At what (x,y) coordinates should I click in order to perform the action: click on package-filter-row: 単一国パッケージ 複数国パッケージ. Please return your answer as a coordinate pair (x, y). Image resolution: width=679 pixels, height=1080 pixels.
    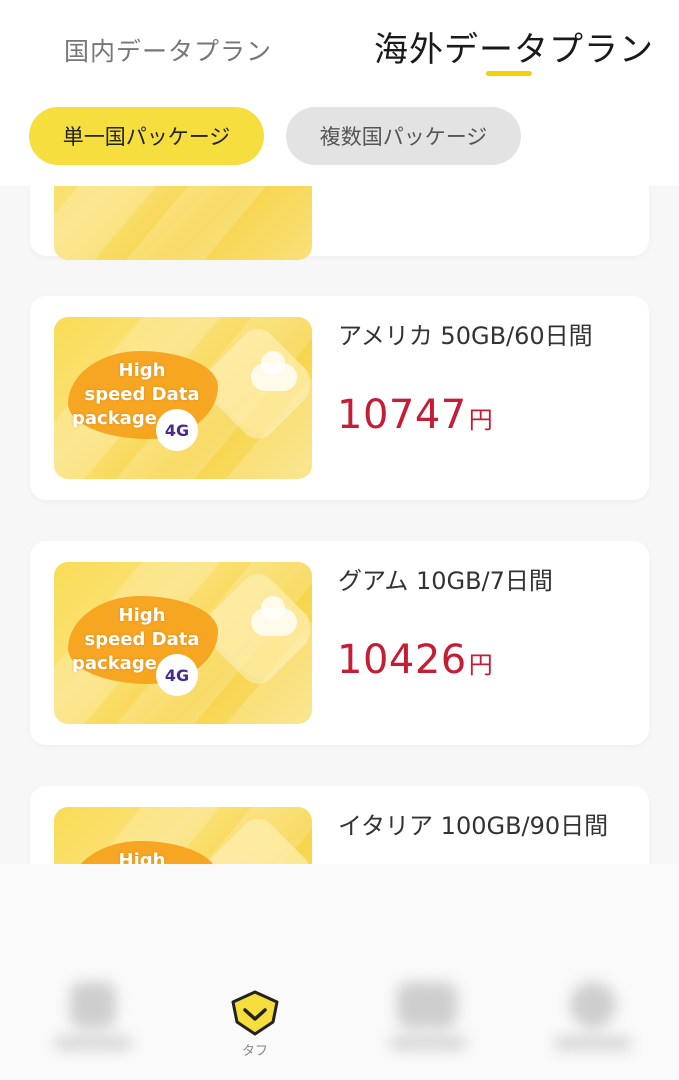
    Looking at the image, I should click on (339, 139).